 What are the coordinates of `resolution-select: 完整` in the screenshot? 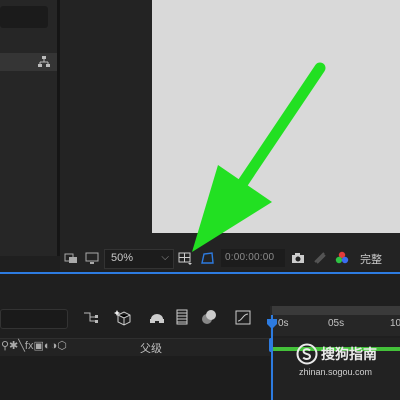 It's located at (371, 259).